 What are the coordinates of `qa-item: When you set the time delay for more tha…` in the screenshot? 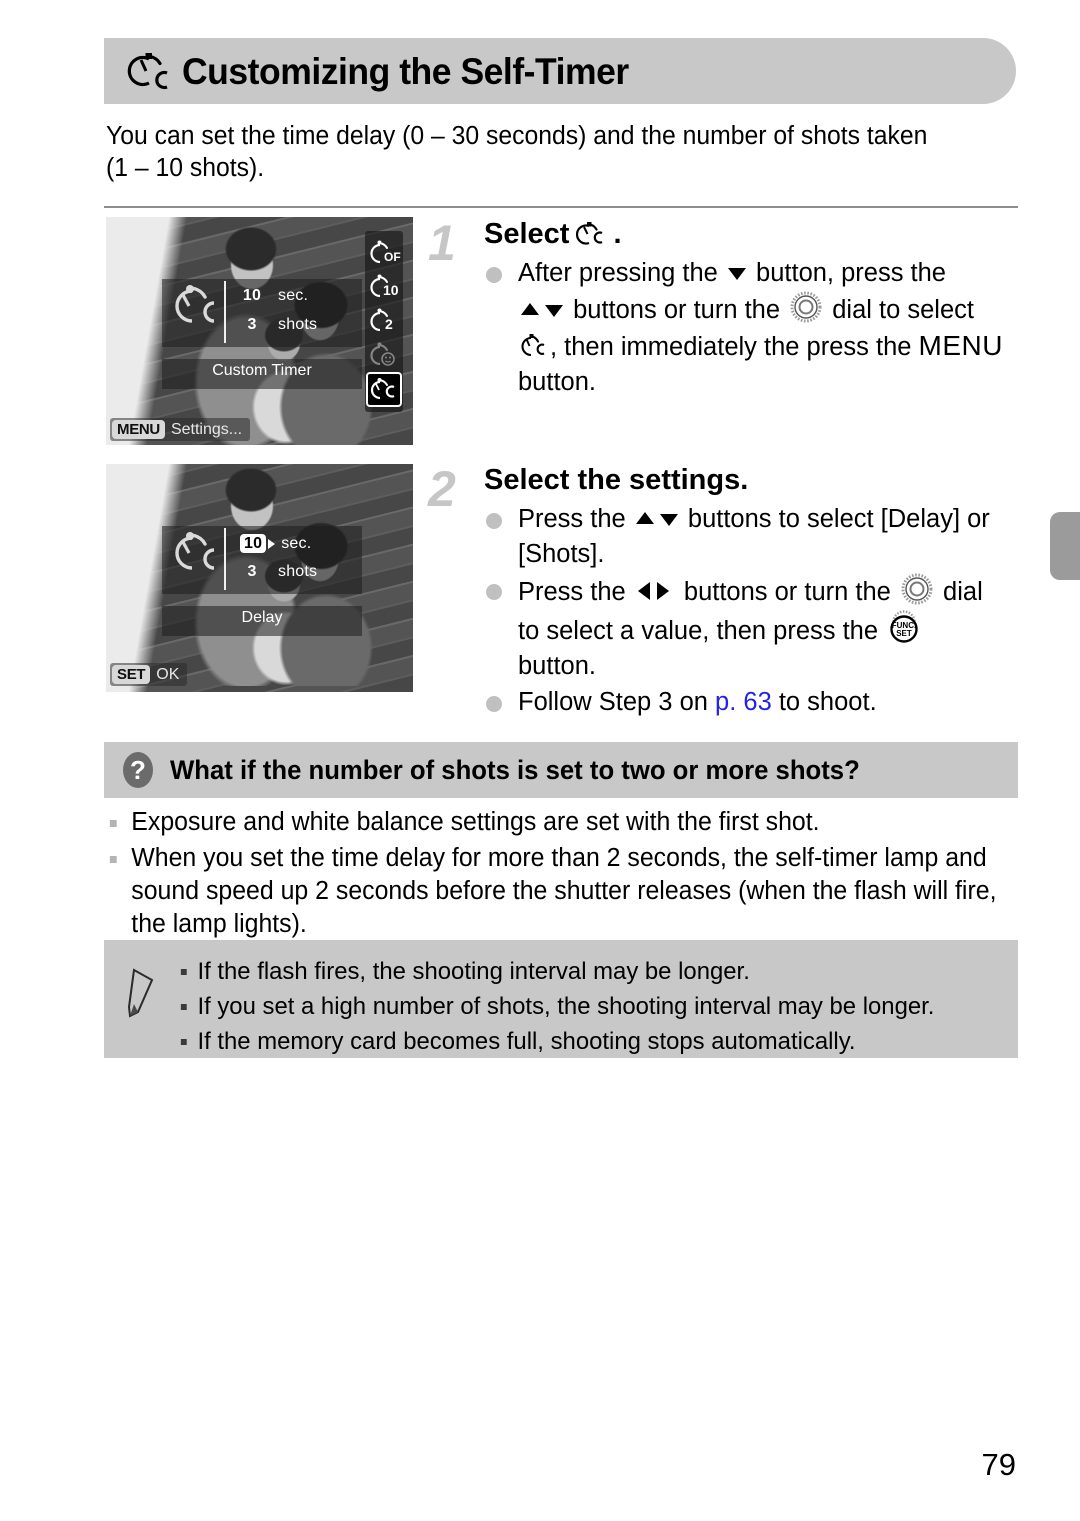 It's located at (551, 891).